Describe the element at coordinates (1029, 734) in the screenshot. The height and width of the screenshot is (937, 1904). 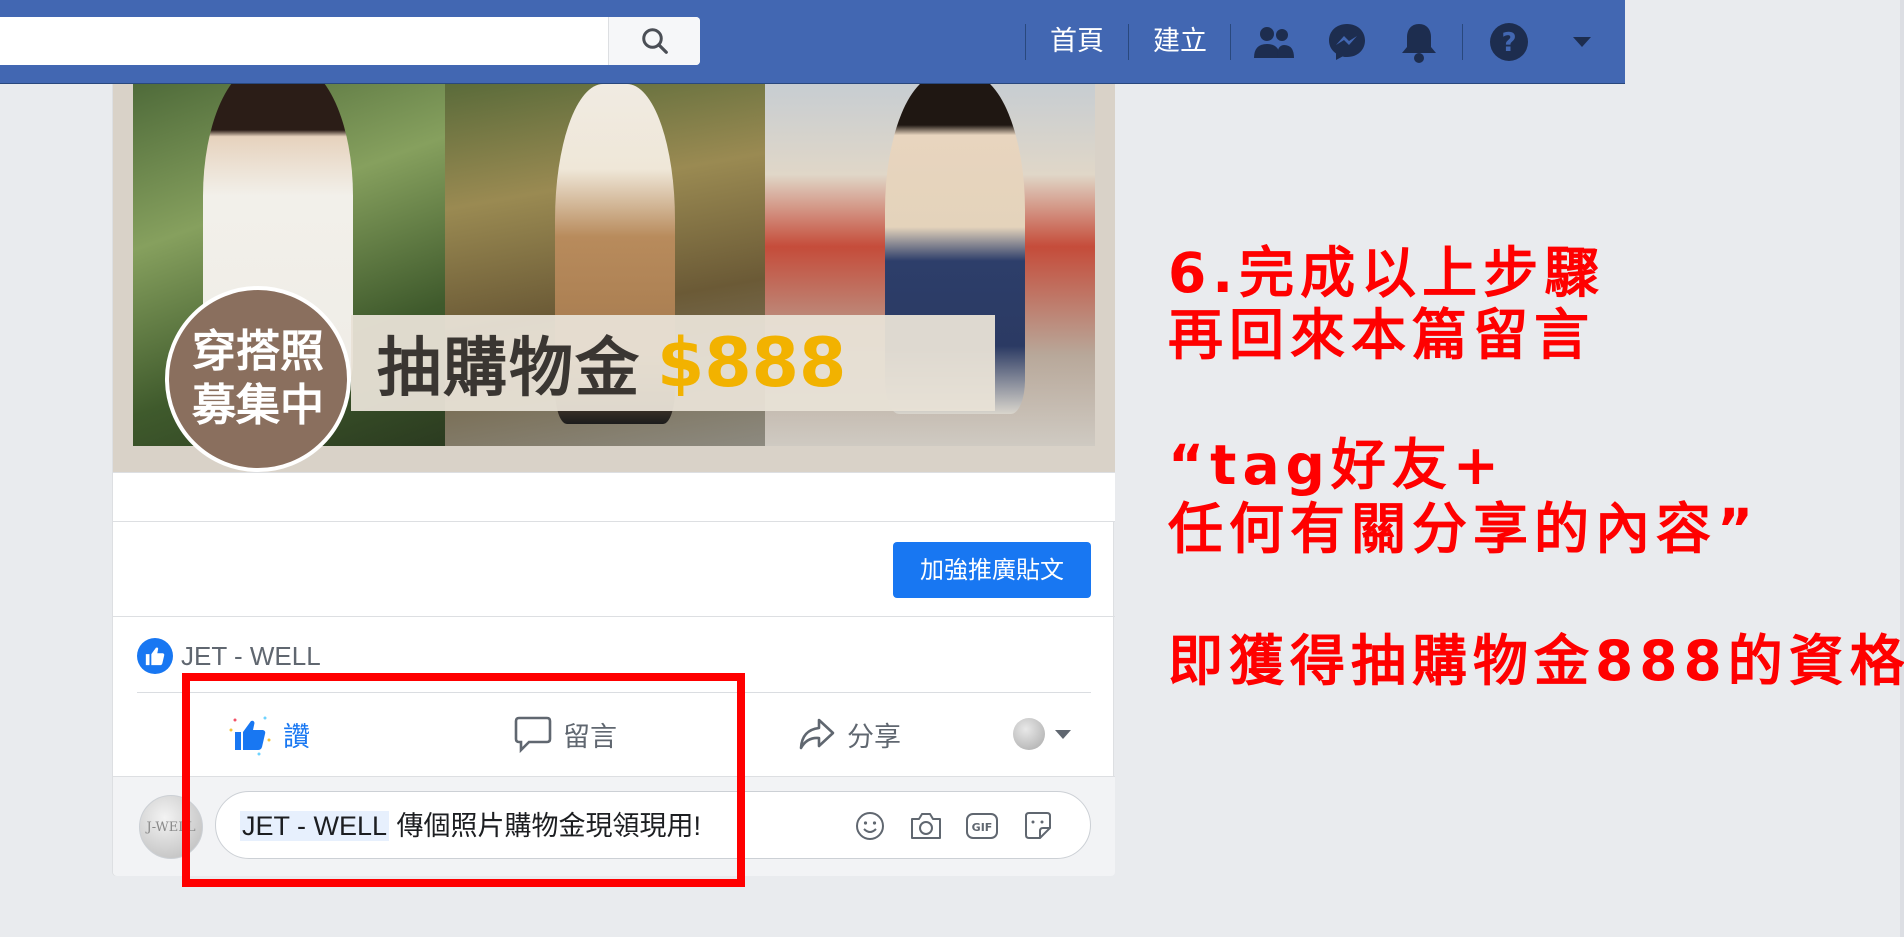
I see `page-avatar` at that location.